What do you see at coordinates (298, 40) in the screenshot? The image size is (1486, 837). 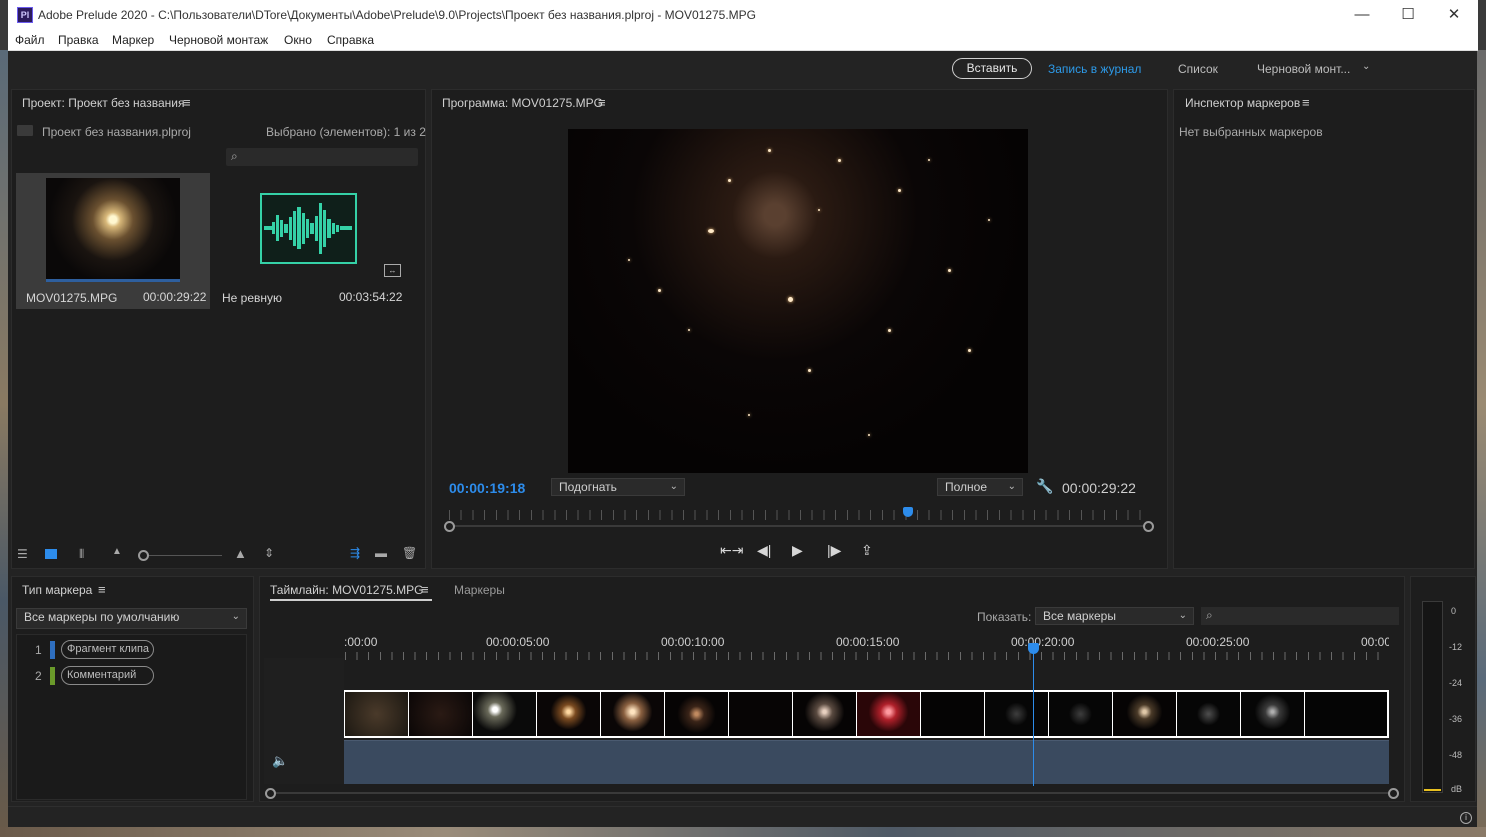 I see `menu-window: Окно` at bounding box center [298, 40].